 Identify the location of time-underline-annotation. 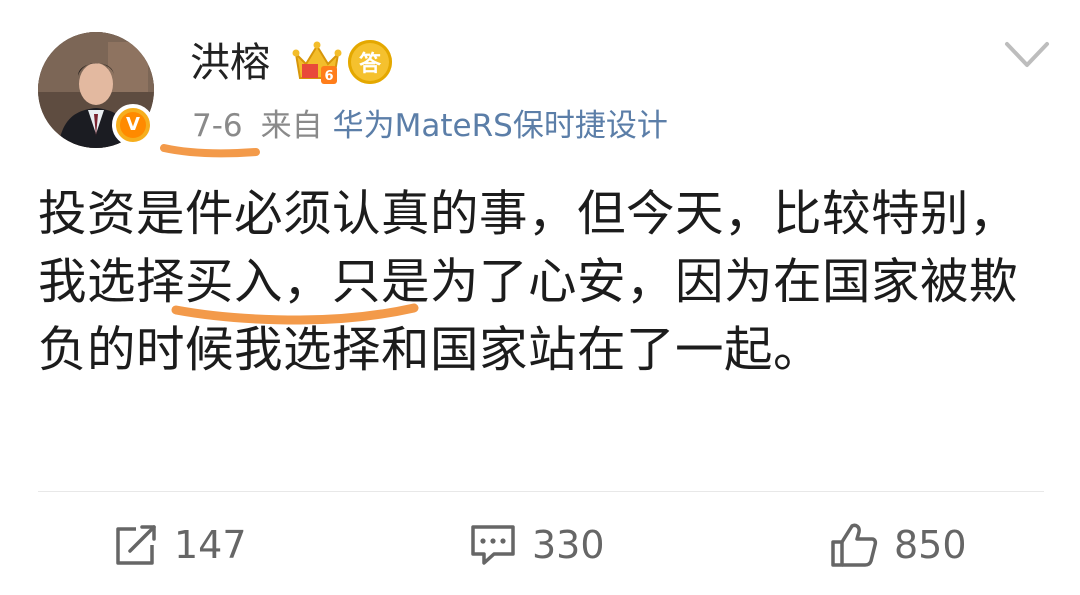
(210, 151).